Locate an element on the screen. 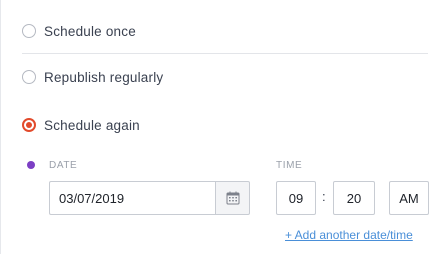 The width and height of the screenshot is (446, 254). republish-regularly-radio is located at coordinates (29, 77).